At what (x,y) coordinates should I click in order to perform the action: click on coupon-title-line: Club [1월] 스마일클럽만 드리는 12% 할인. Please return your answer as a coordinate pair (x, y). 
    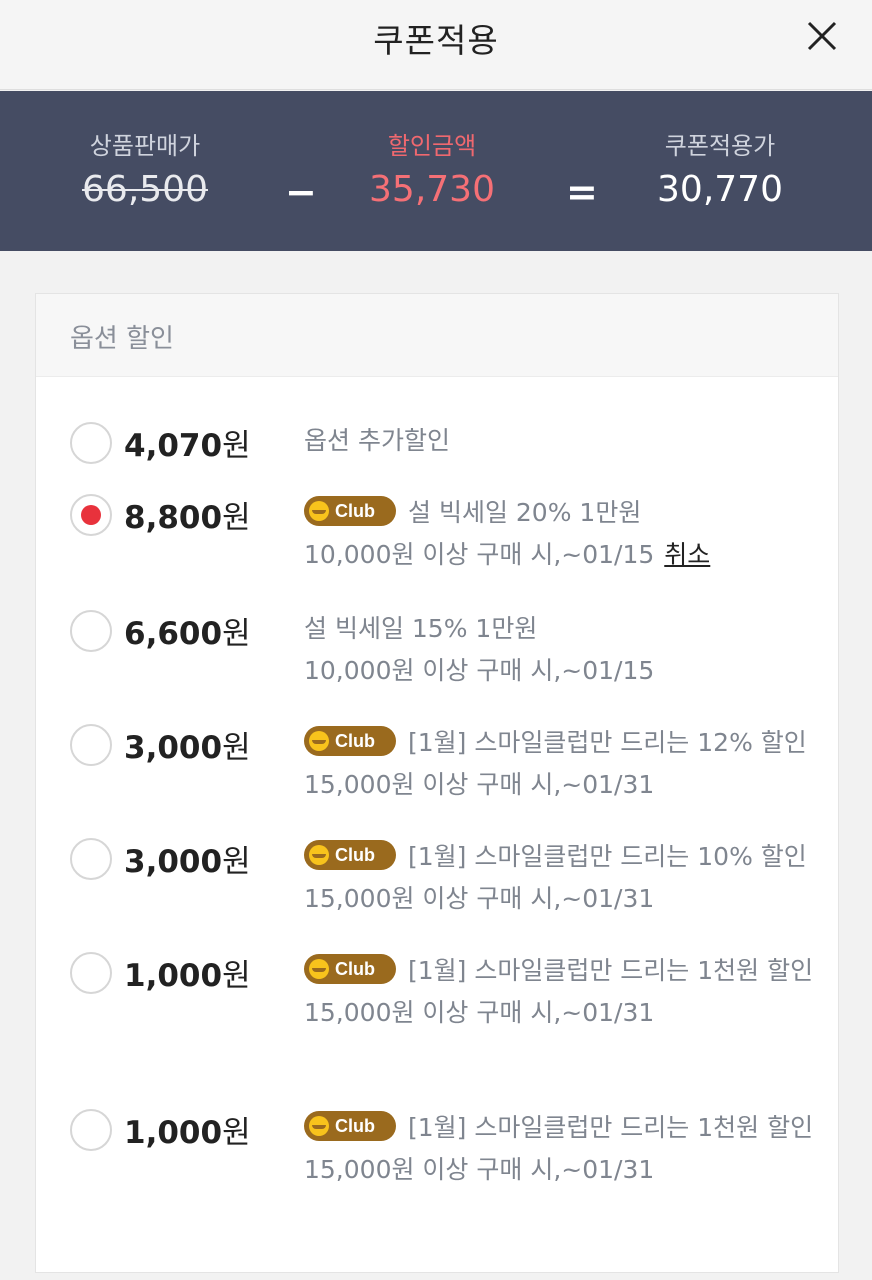
    Looking at the image, I should click on (564, 743).